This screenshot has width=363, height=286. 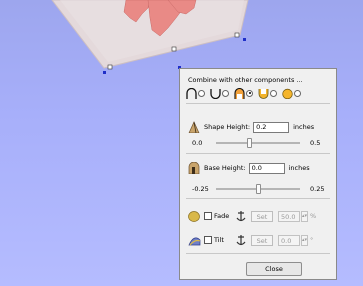 I want to click on fade-set-button: Set, so click(x=262, y=216).